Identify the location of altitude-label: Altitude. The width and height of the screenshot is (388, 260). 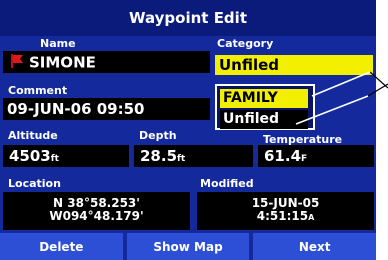
(33, 135).